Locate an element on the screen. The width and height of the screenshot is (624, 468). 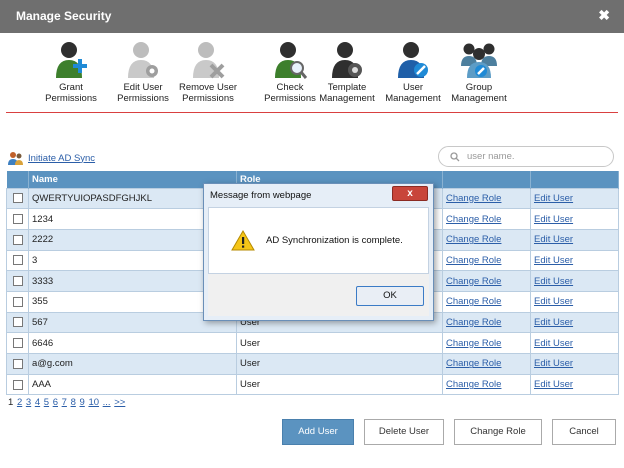
remove-user-permissions-button: Remove User Permissions is located at coordinates (208, 72).